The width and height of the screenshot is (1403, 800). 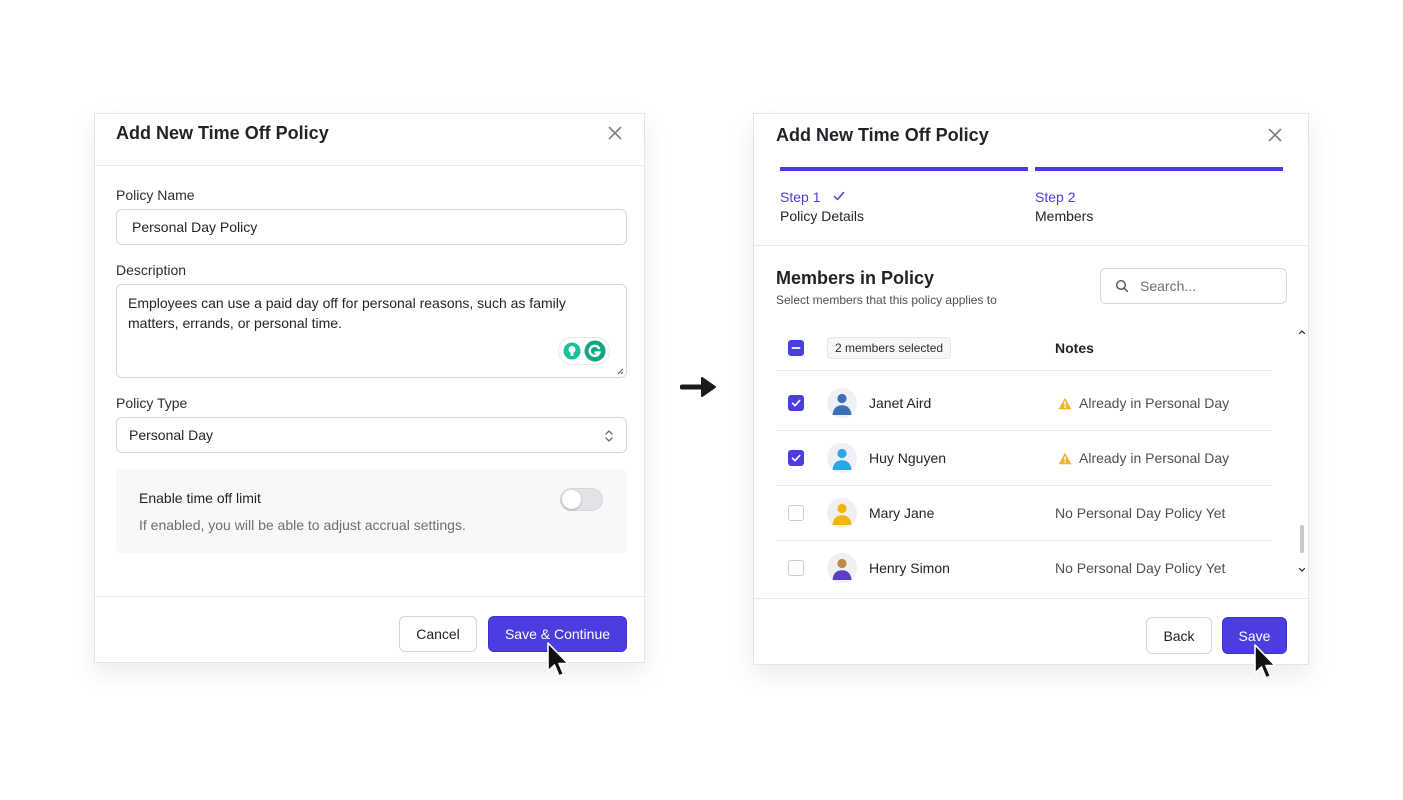 I want to click on back-button: Back, so click(x=1179, y=635).